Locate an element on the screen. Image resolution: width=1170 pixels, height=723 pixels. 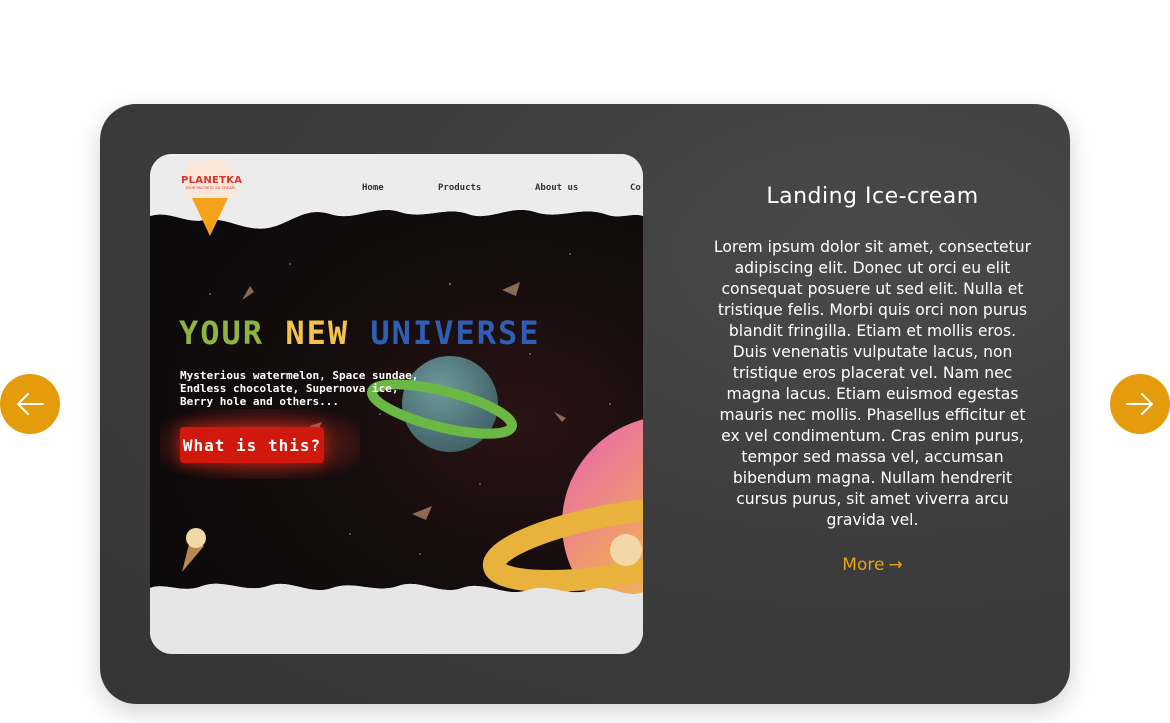
more-label: More is located at coordinates (863, 565).